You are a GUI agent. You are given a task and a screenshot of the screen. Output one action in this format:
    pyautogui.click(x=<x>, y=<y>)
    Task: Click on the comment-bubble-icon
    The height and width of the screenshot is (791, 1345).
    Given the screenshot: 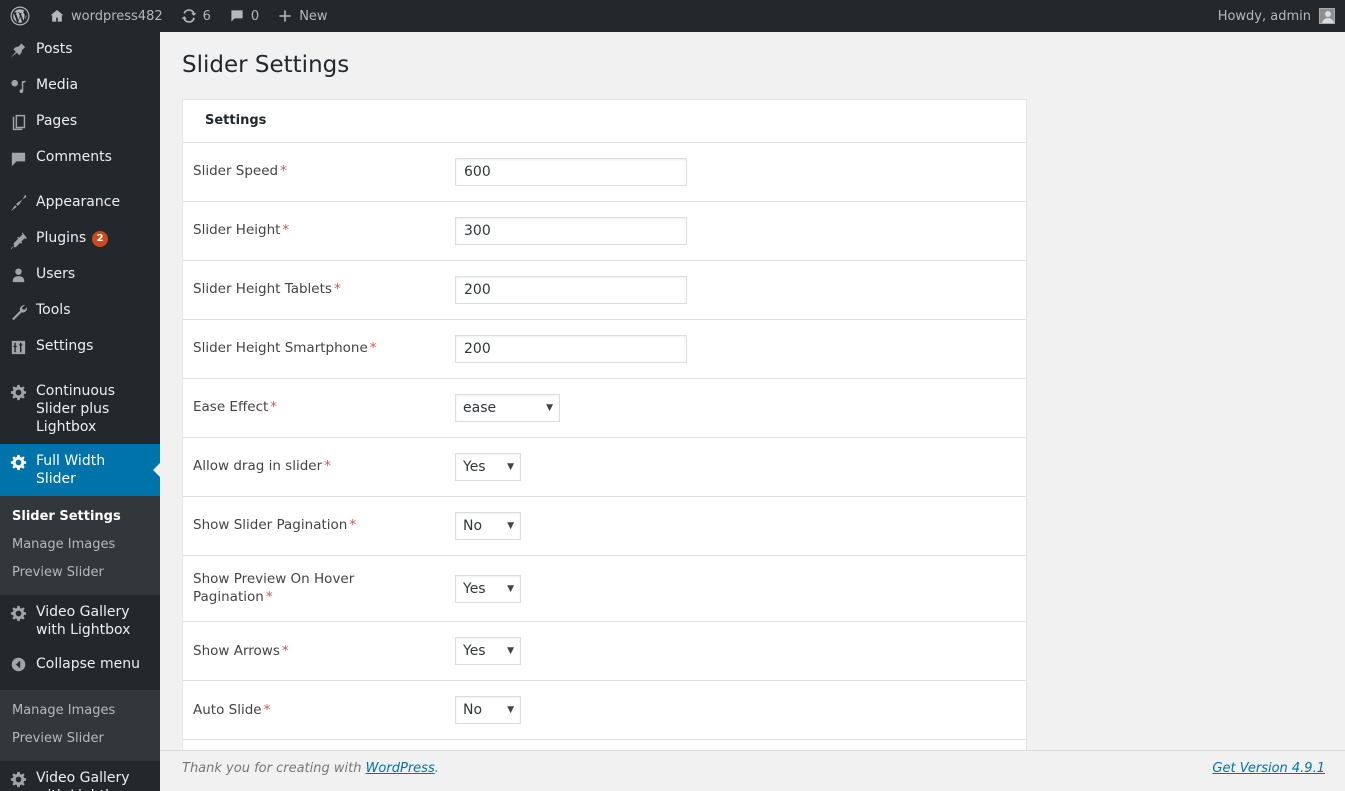 What is the action you would take?
    pyautogui.click(x=18, y=158)
    